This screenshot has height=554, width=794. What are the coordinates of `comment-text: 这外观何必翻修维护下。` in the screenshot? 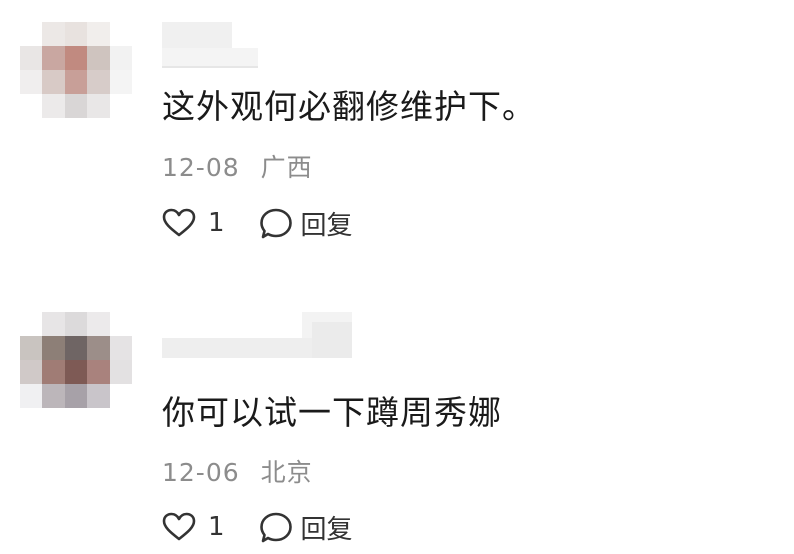 It's located at (349, 106).